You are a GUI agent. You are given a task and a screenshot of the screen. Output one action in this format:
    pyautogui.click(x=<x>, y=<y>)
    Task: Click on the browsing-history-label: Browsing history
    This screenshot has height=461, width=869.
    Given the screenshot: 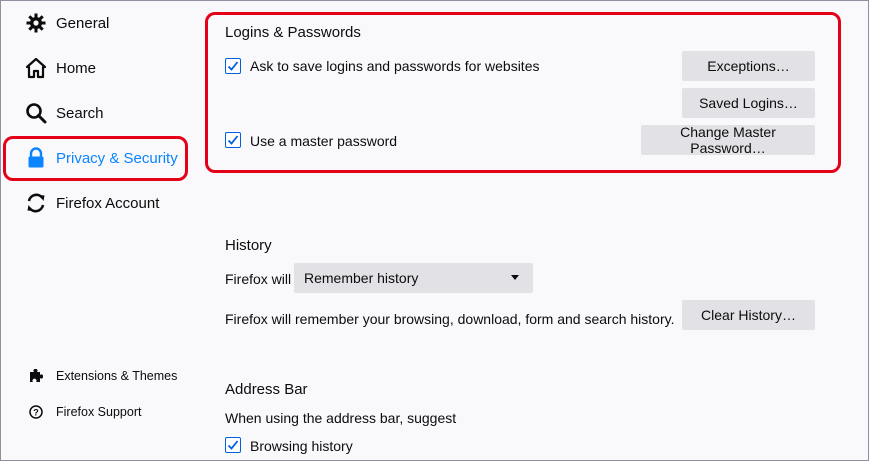 What is the action you would take?
    pyautogui.click(x=301, y=446)
    